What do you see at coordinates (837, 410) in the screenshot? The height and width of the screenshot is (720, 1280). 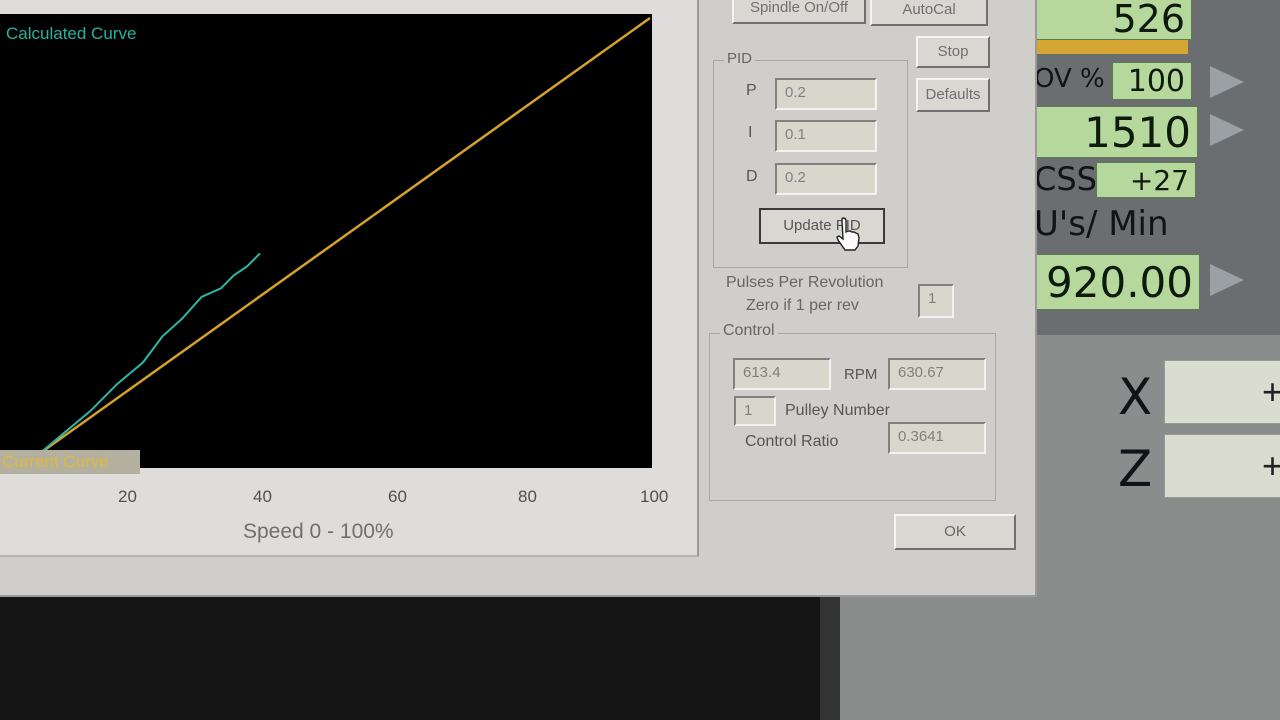 I see `pulley-number-label: Pulley Number` at bounding box center [837, 410].